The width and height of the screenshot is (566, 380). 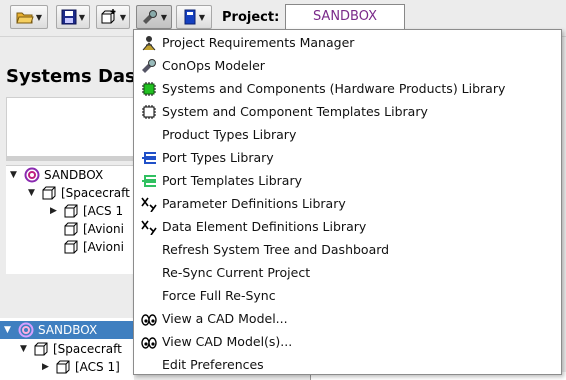 What do you see at coordinates (347, 157) in the screenshot?
I see `menu-item-port-types-library: Port Types Library` at bounding box center [347, 157].